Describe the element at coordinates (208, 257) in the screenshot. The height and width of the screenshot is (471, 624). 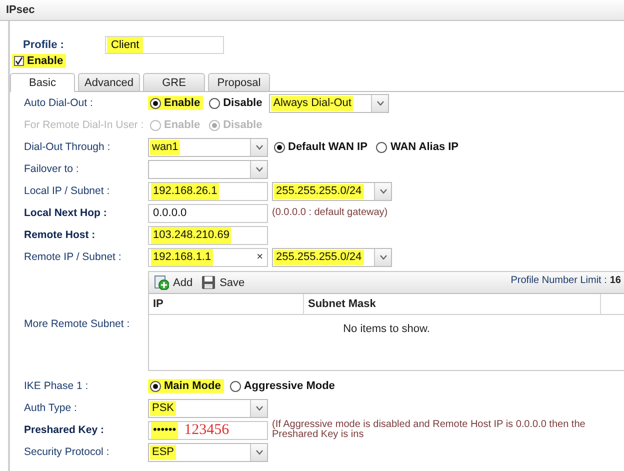
I see `text-field: 192.168.1.1 ×` at that location.